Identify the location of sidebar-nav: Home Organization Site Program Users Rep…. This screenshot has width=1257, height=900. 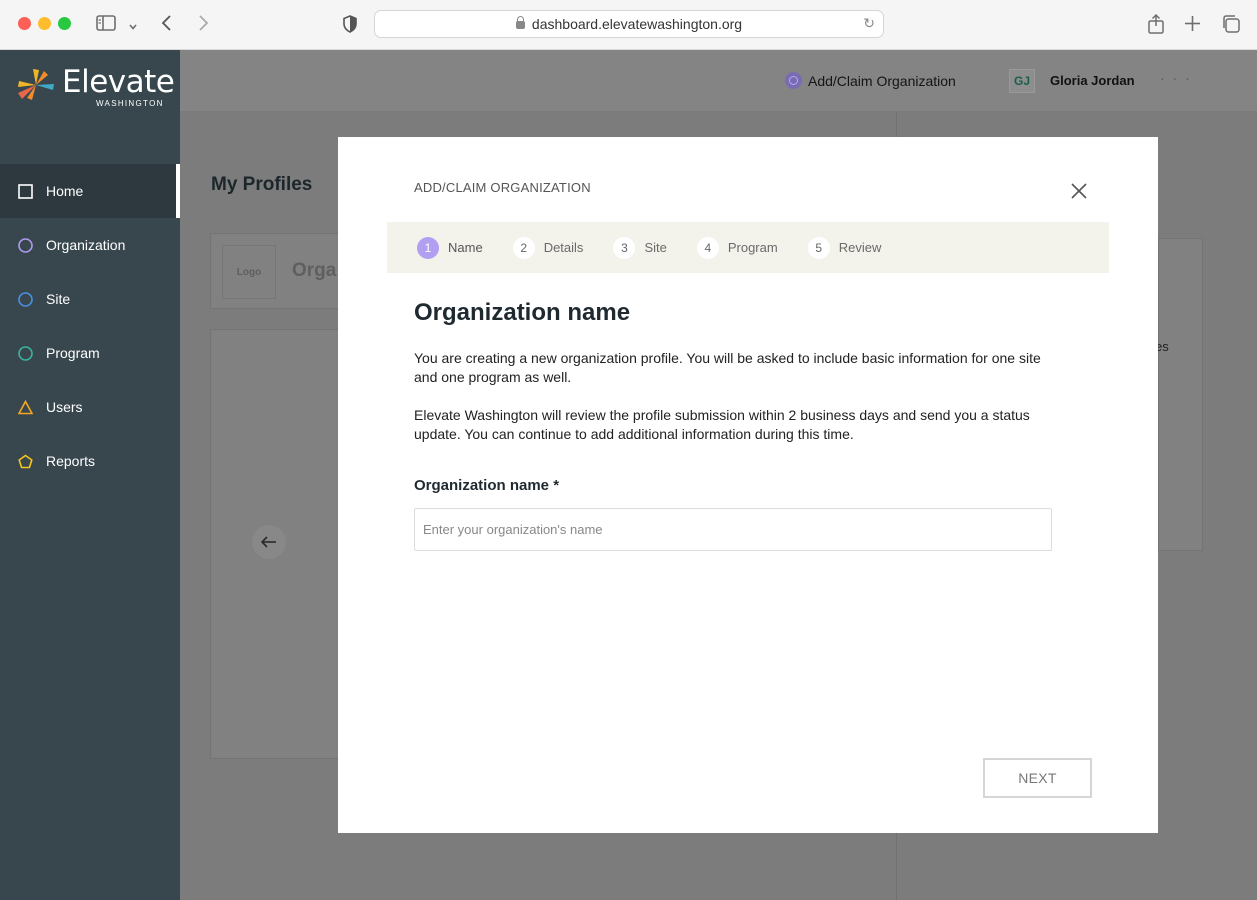
(90, 326).